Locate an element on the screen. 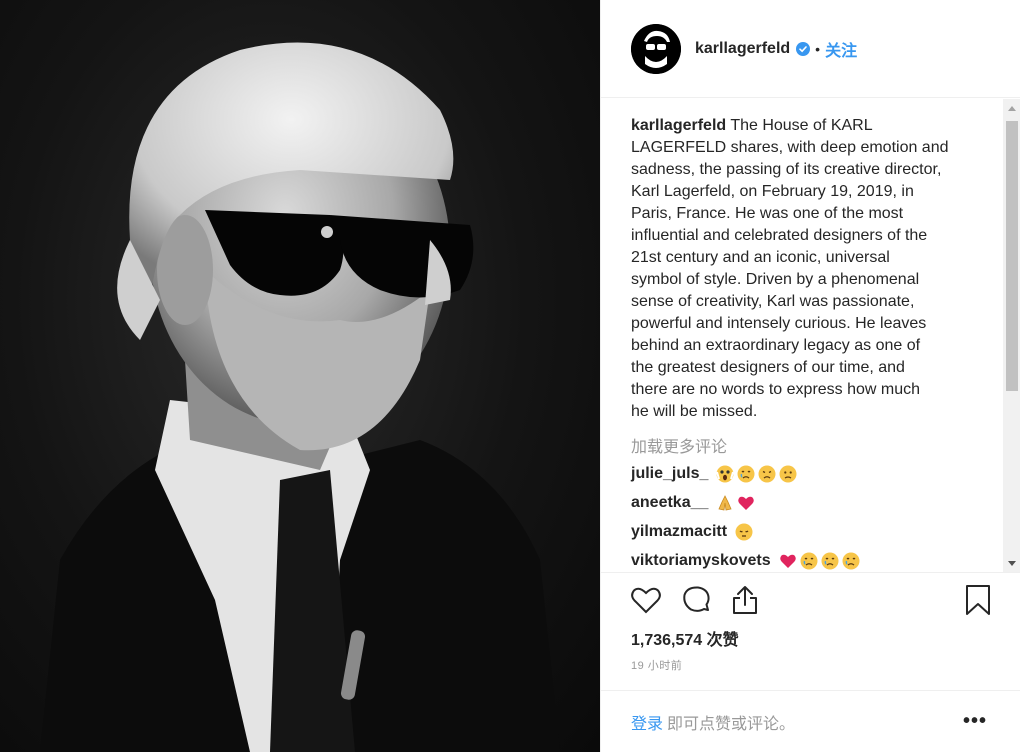  caption-username: karllagerfeld is located at coordinates (678, 125).